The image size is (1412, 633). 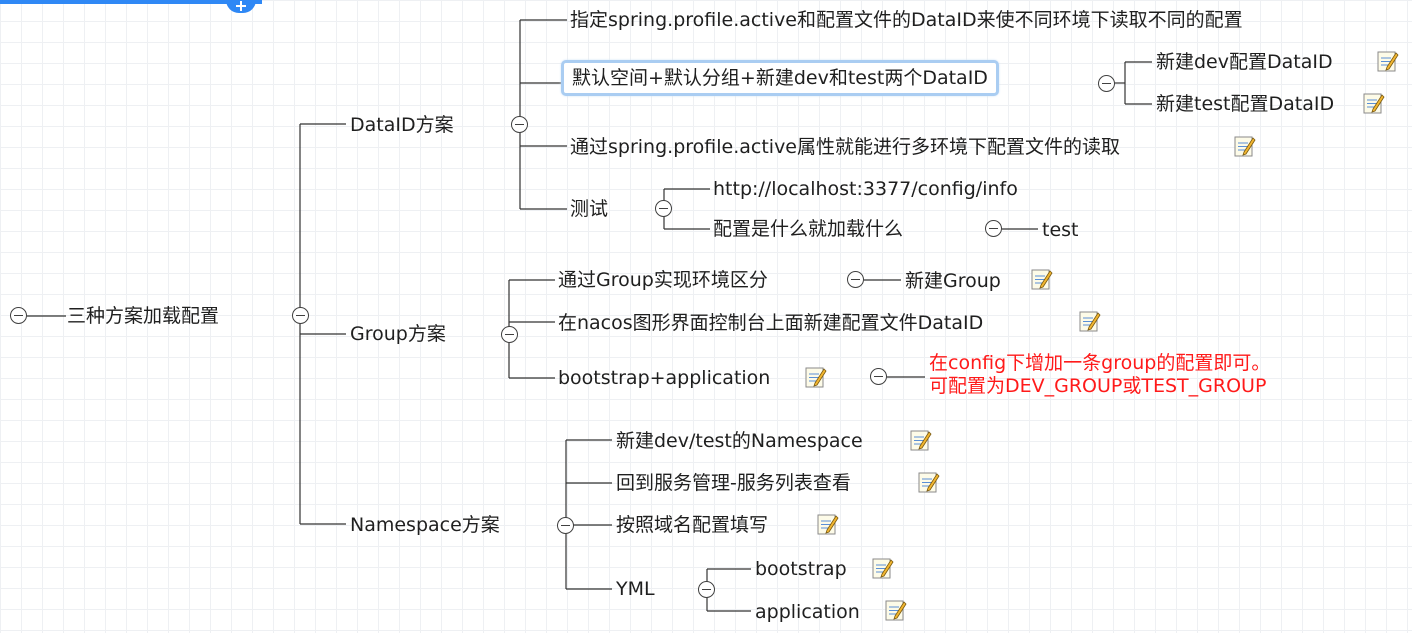 What do you see at coordinates (993, 228) in the screenshot?
I see `collapse-icon-d4b` at bounding box center [993, 228].